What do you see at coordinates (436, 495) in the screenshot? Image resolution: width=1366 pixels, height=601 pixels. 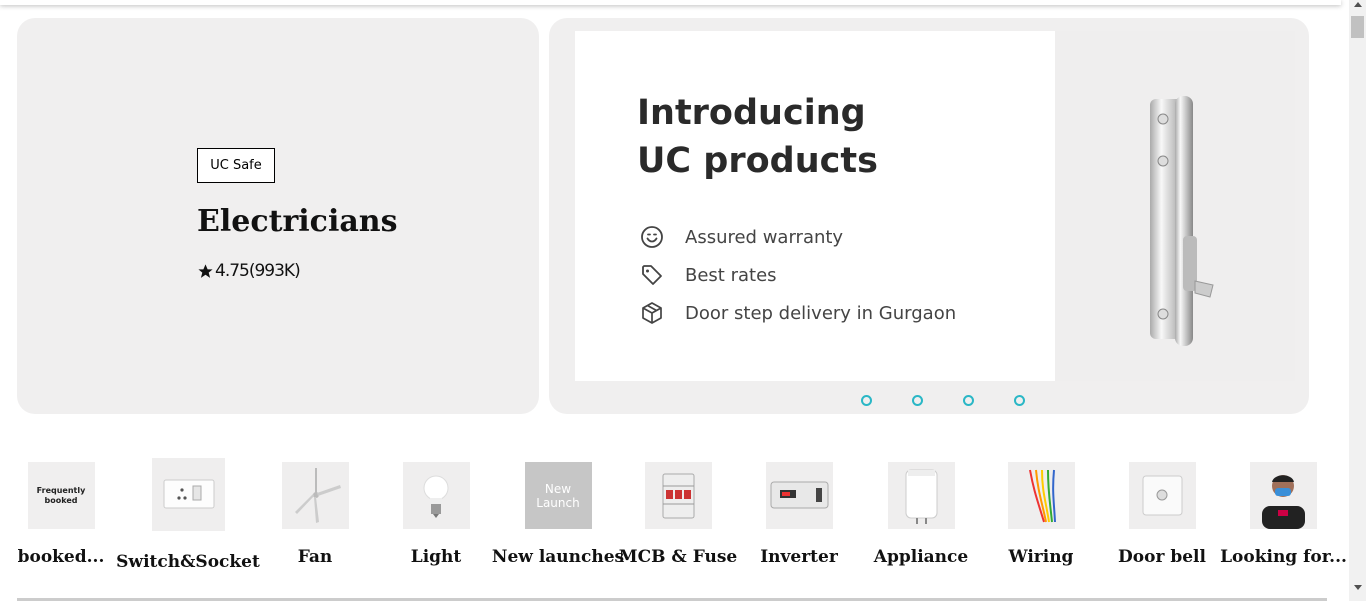 I see `bulb-icon` at bounding box center [436, 495].